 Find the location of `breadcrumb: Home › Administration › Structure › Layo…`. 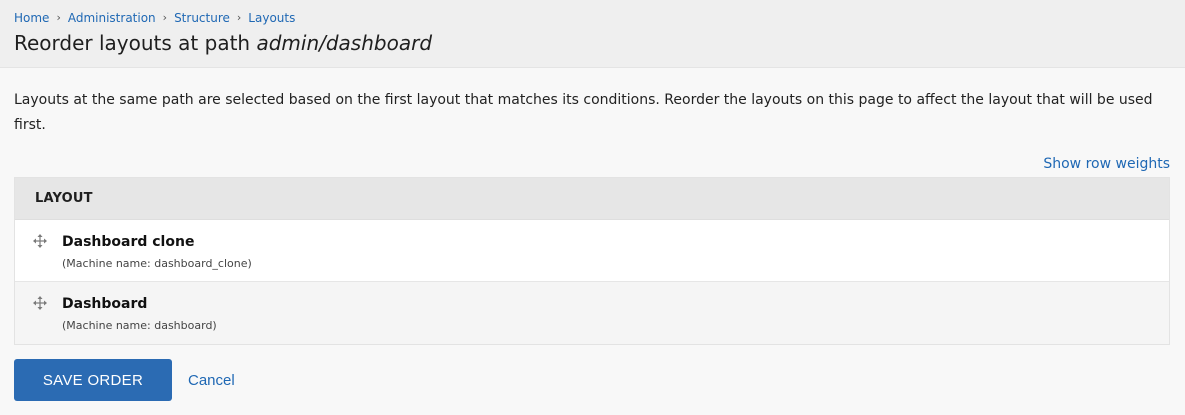

breadcrumb: Home › Administration › Structure › Layo… is located at coordinates (154, 18).